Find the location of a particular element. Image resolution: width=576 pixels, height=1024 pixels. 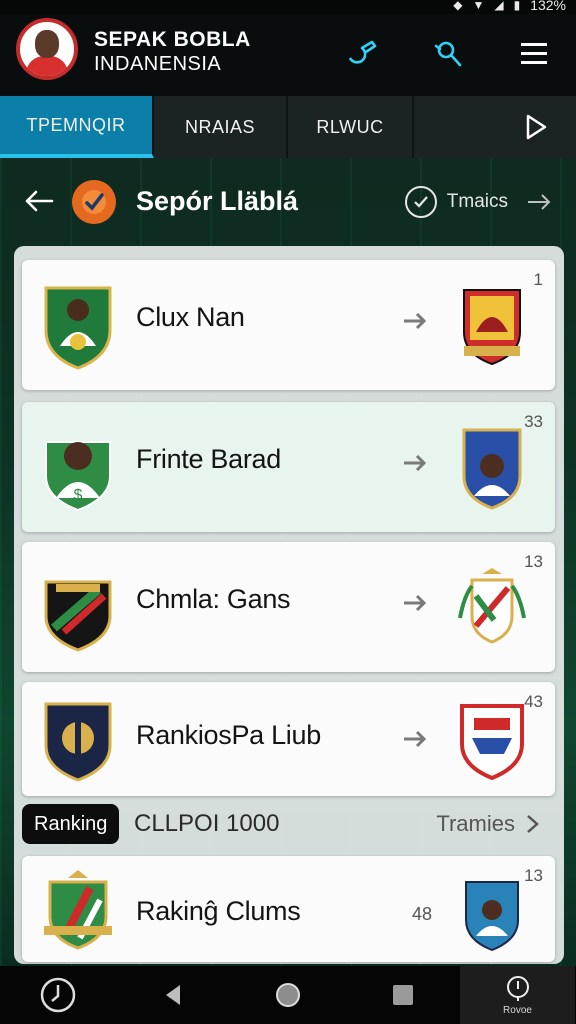

recents-square-icon is located at coordinates (402, 995).